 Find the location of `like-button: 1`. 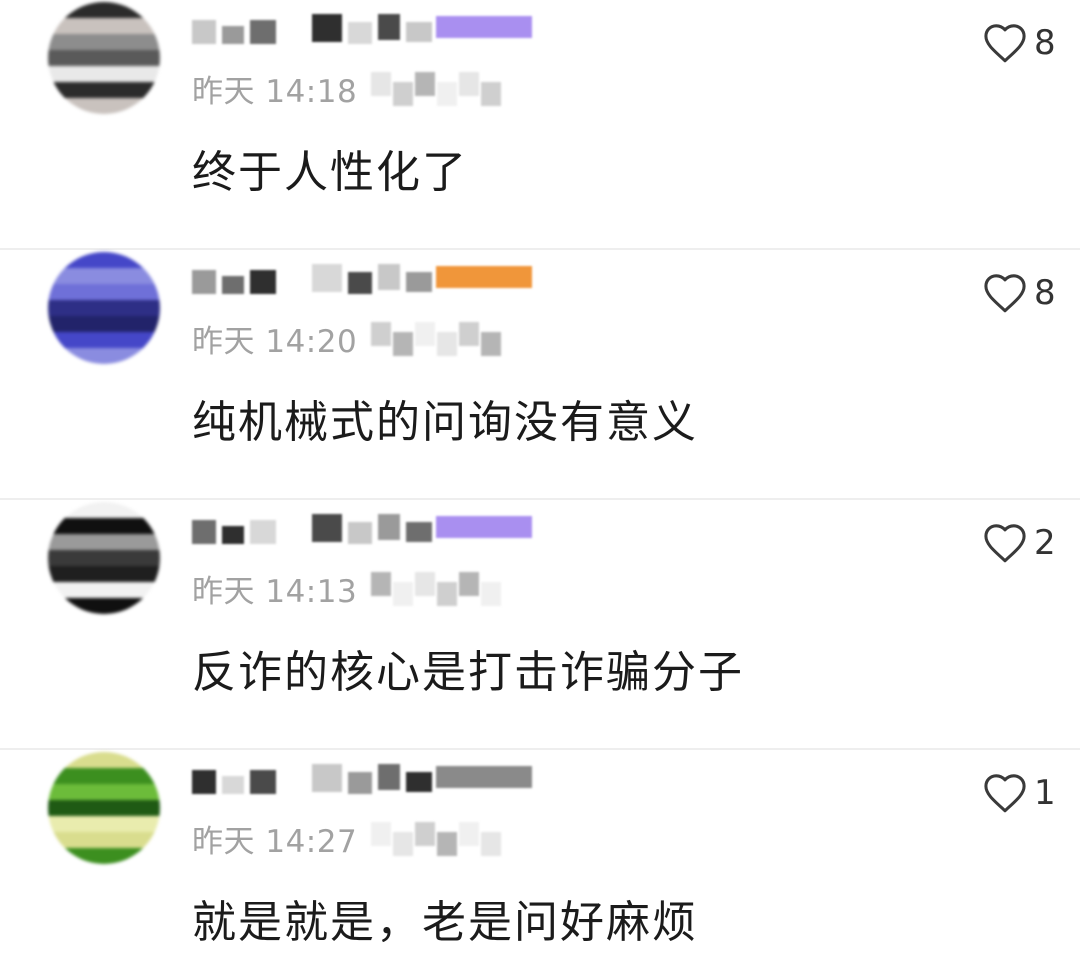

like-button: 1 is located at coordinates (1019, 793).